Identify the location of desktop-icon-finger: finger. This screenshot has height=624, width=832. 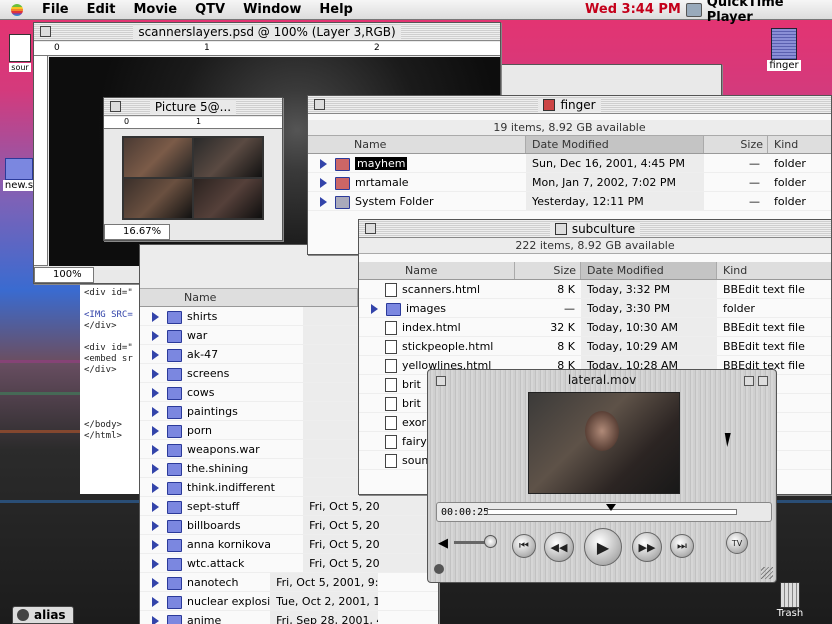
(784, 49).